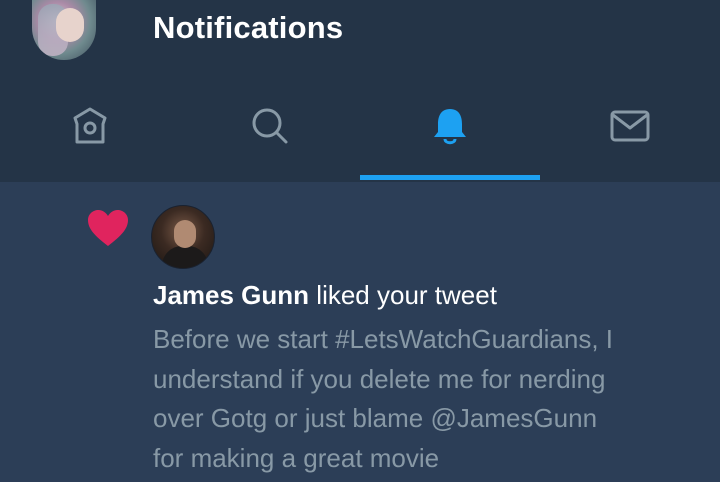 This screenshot has width=720, height=482. What do you see at coordinates (450, 177) in the screenshot?
I see `active-tab-indicator` at bounding box center [450, 177].